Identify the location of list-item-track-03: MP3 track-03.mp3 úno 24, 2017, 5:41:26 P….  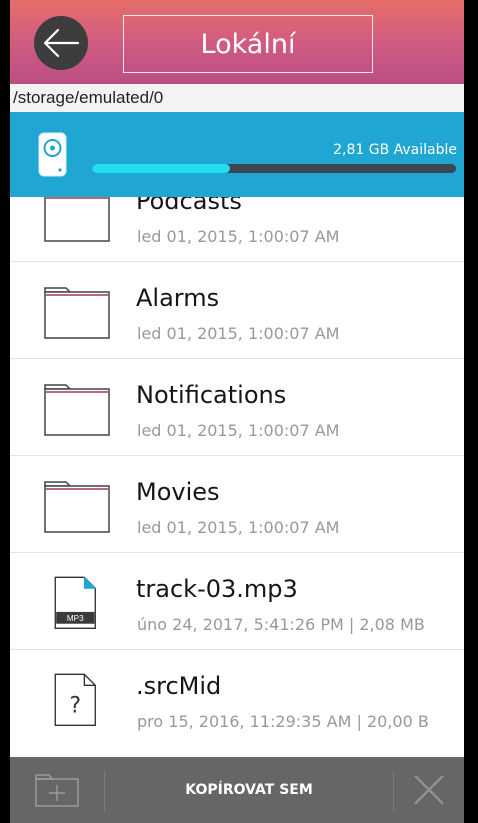
(237, 601).